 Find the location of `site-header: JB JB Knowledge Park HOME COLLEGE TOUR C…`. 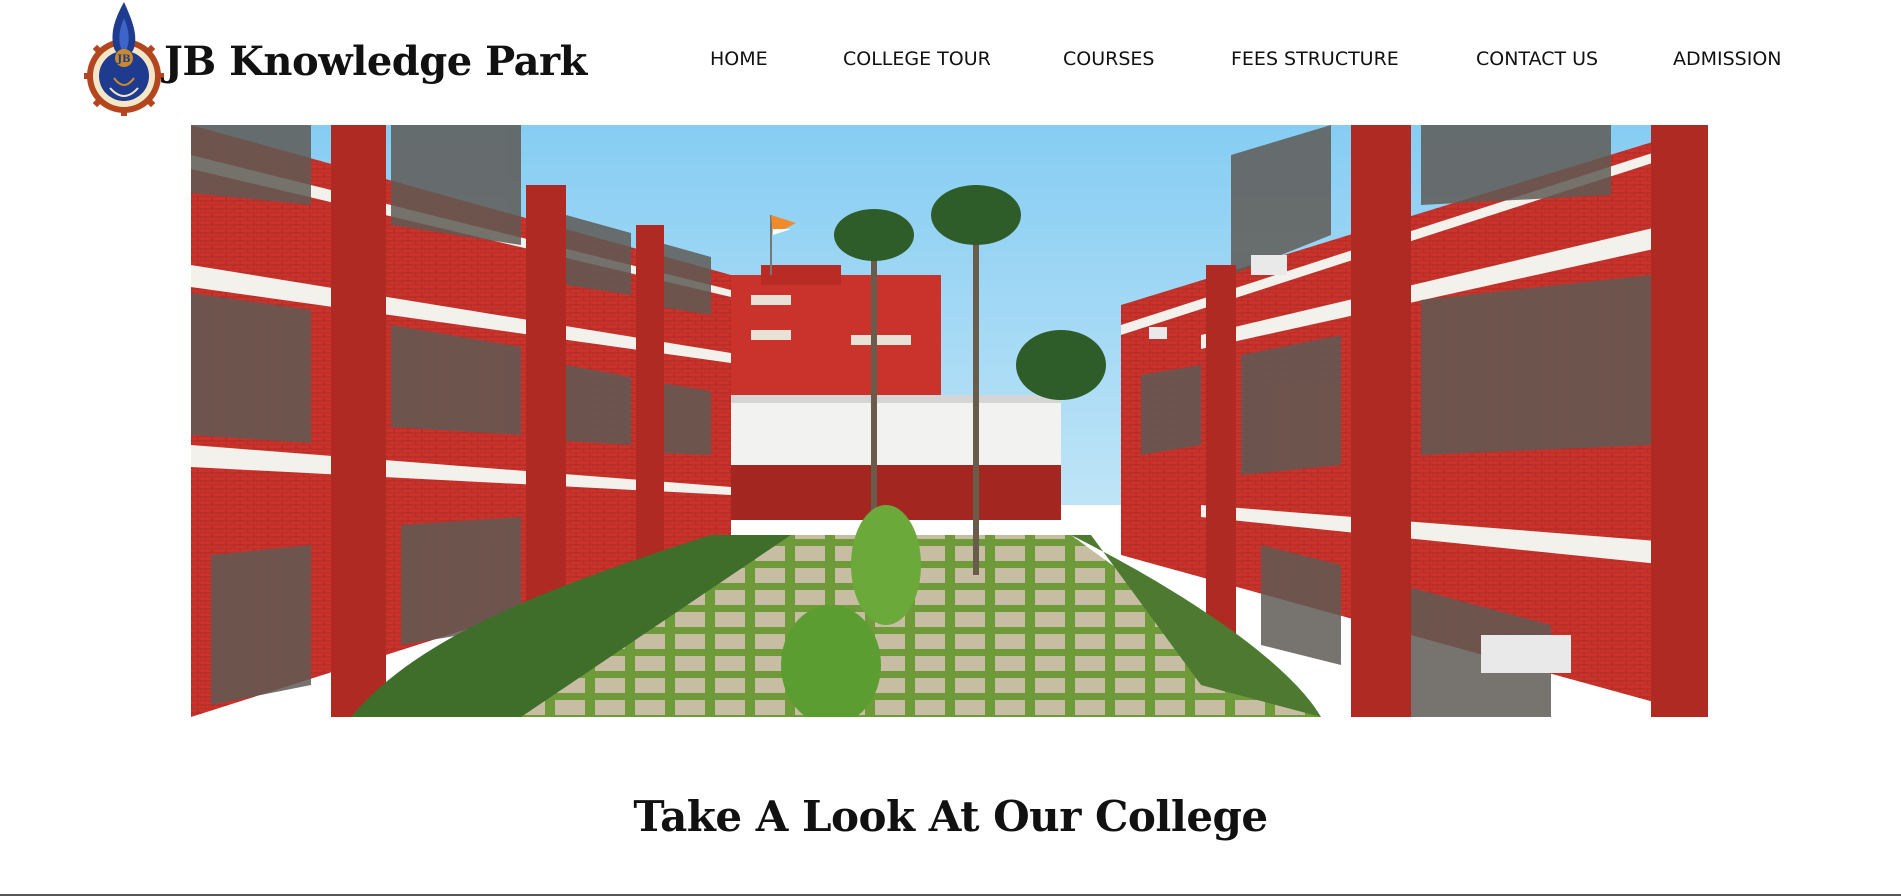

site-header: JB JB Knowledge Park HOME COLLEGE TOUR C… is located at coordinates (950, 62).